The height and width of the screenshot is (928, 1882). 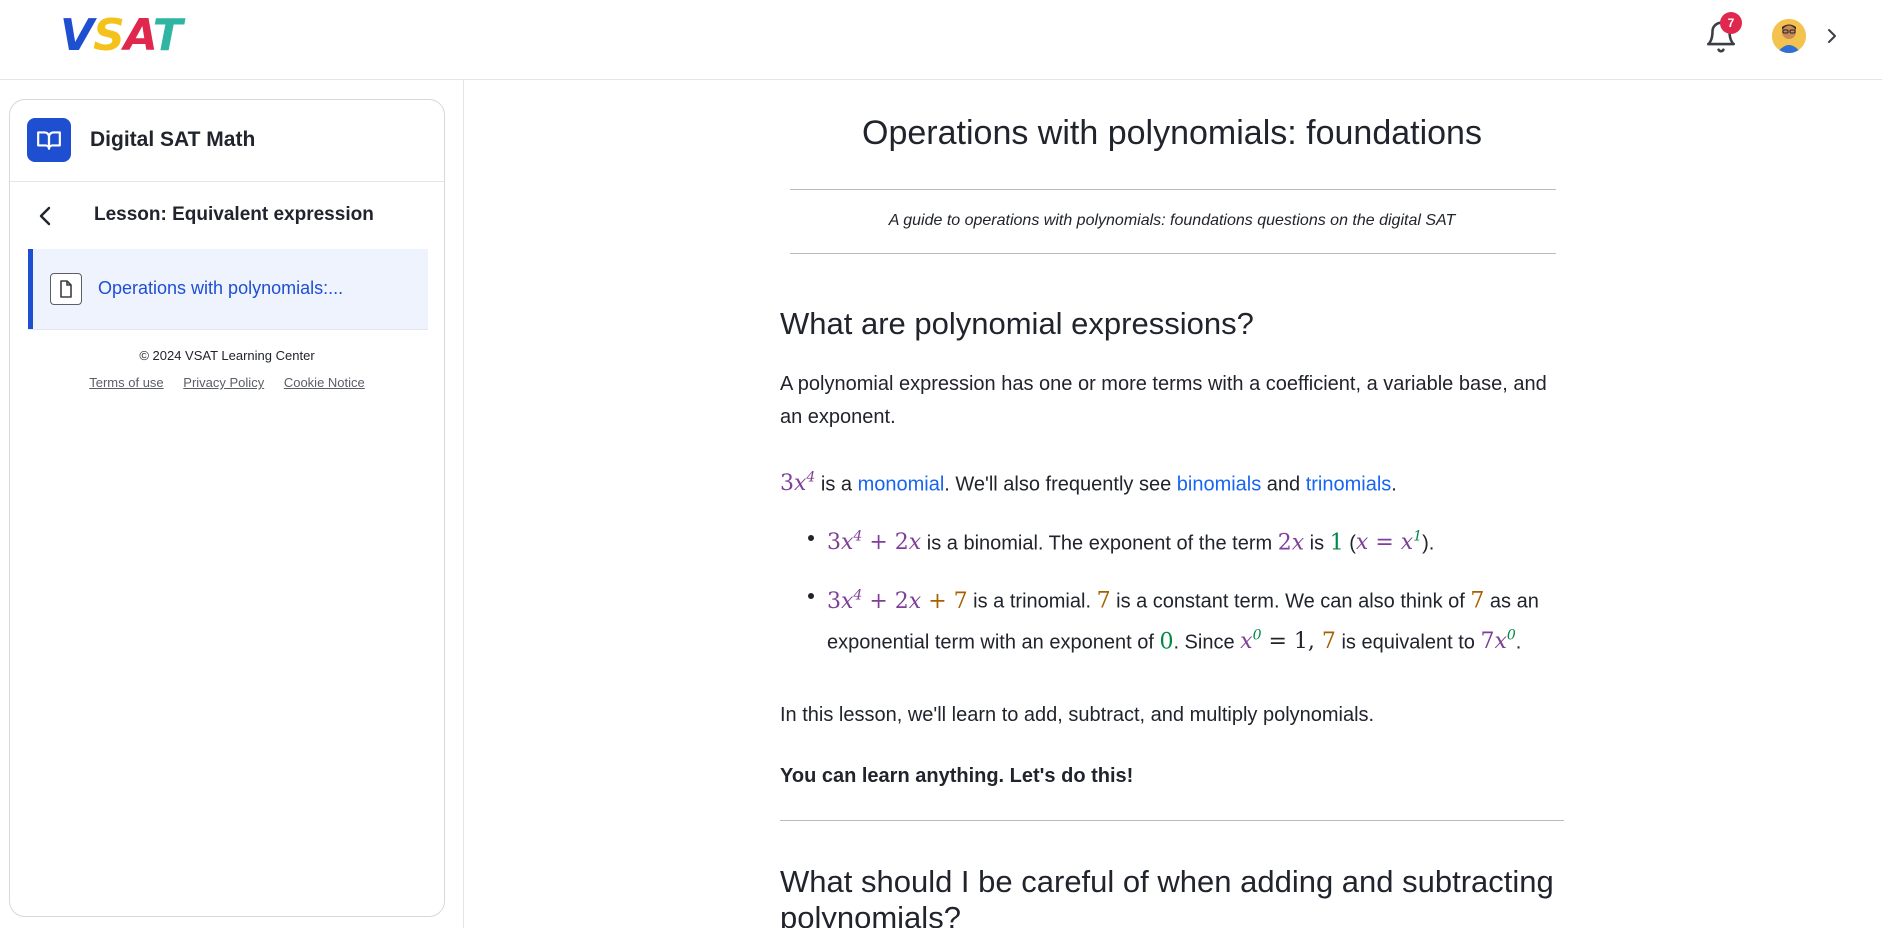 I want to click on math-expression: x0 = 1, 7, so click(x=1288, y=640).